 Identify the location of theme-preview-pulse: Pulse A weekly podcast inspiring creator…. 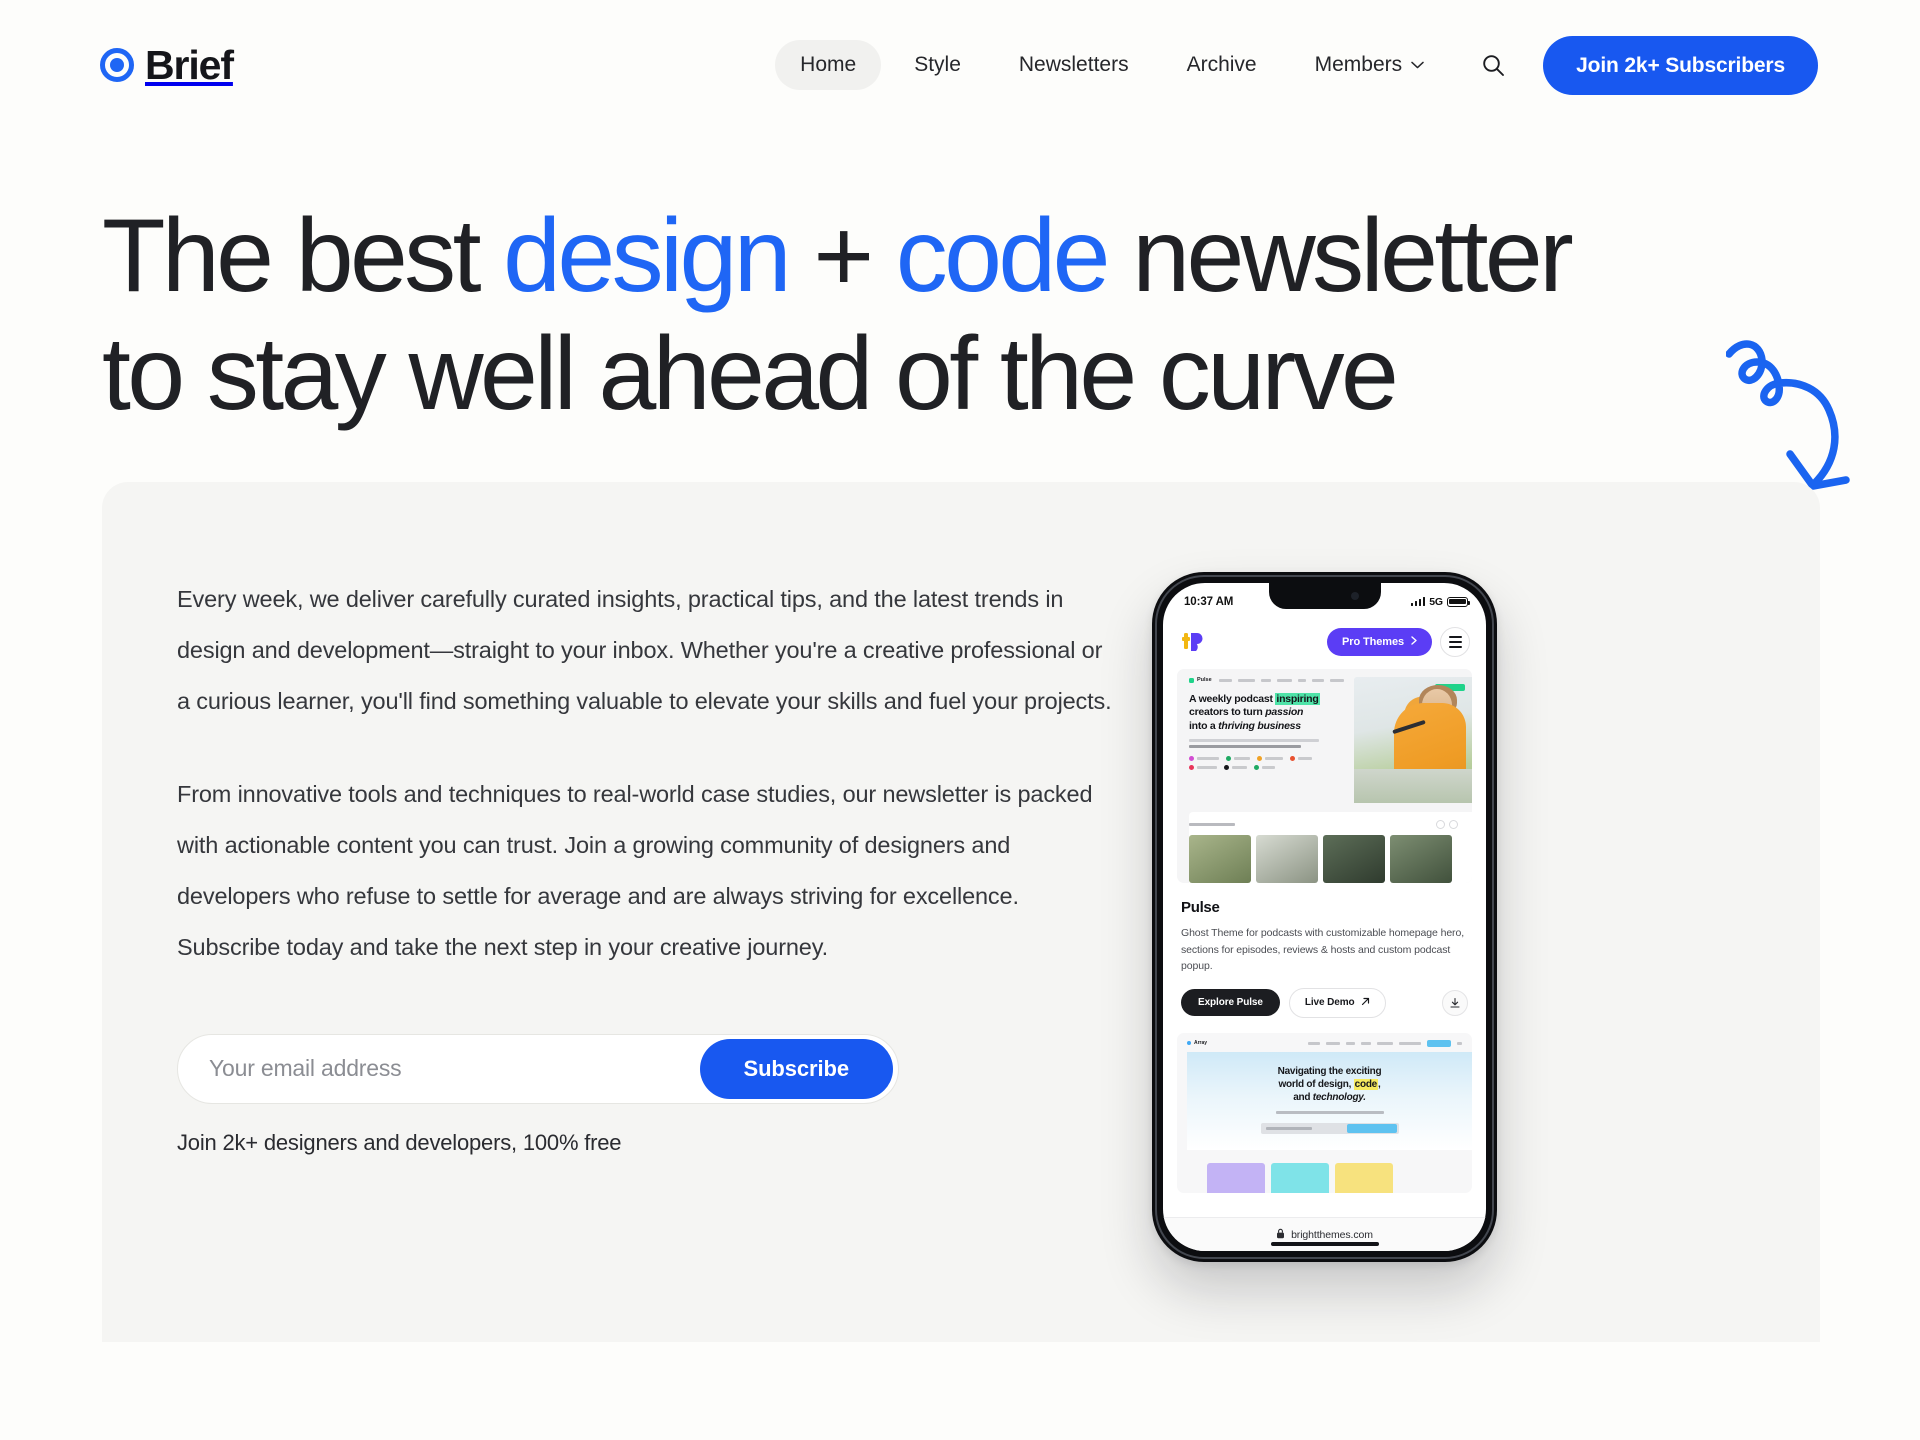
(1324, 776).